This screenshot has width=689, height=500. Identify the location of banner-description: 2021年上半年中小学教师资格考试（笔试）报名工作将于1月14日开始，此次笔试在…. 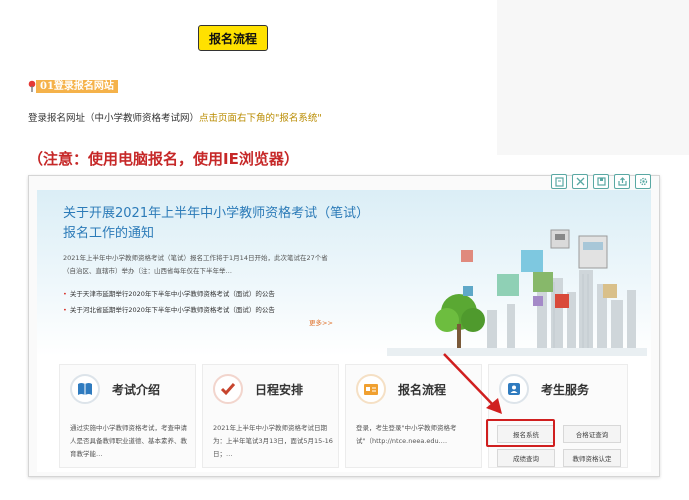
(195, 264).